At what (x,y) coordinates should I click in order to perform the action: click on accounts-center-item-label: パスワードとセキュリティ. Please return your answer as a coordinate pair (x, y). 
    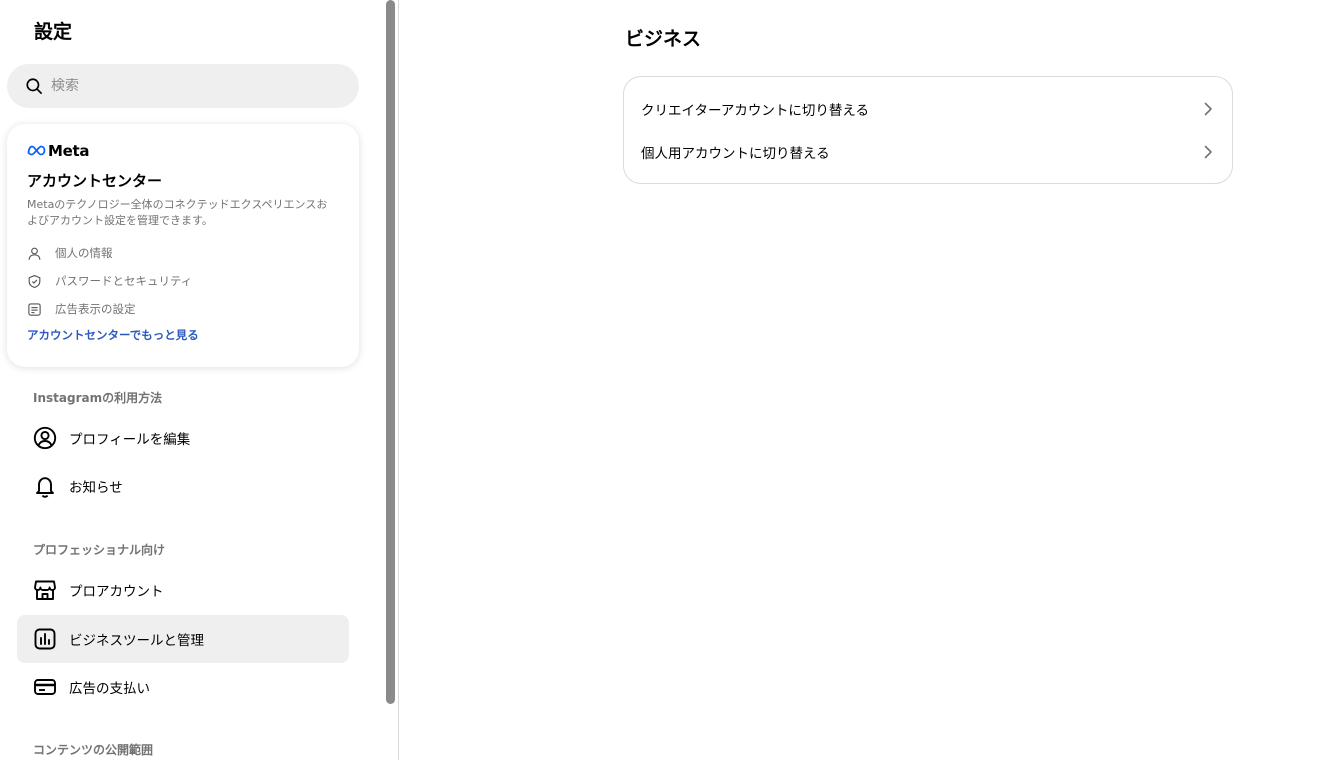
    Looking at the image, I should click on (124, 281).